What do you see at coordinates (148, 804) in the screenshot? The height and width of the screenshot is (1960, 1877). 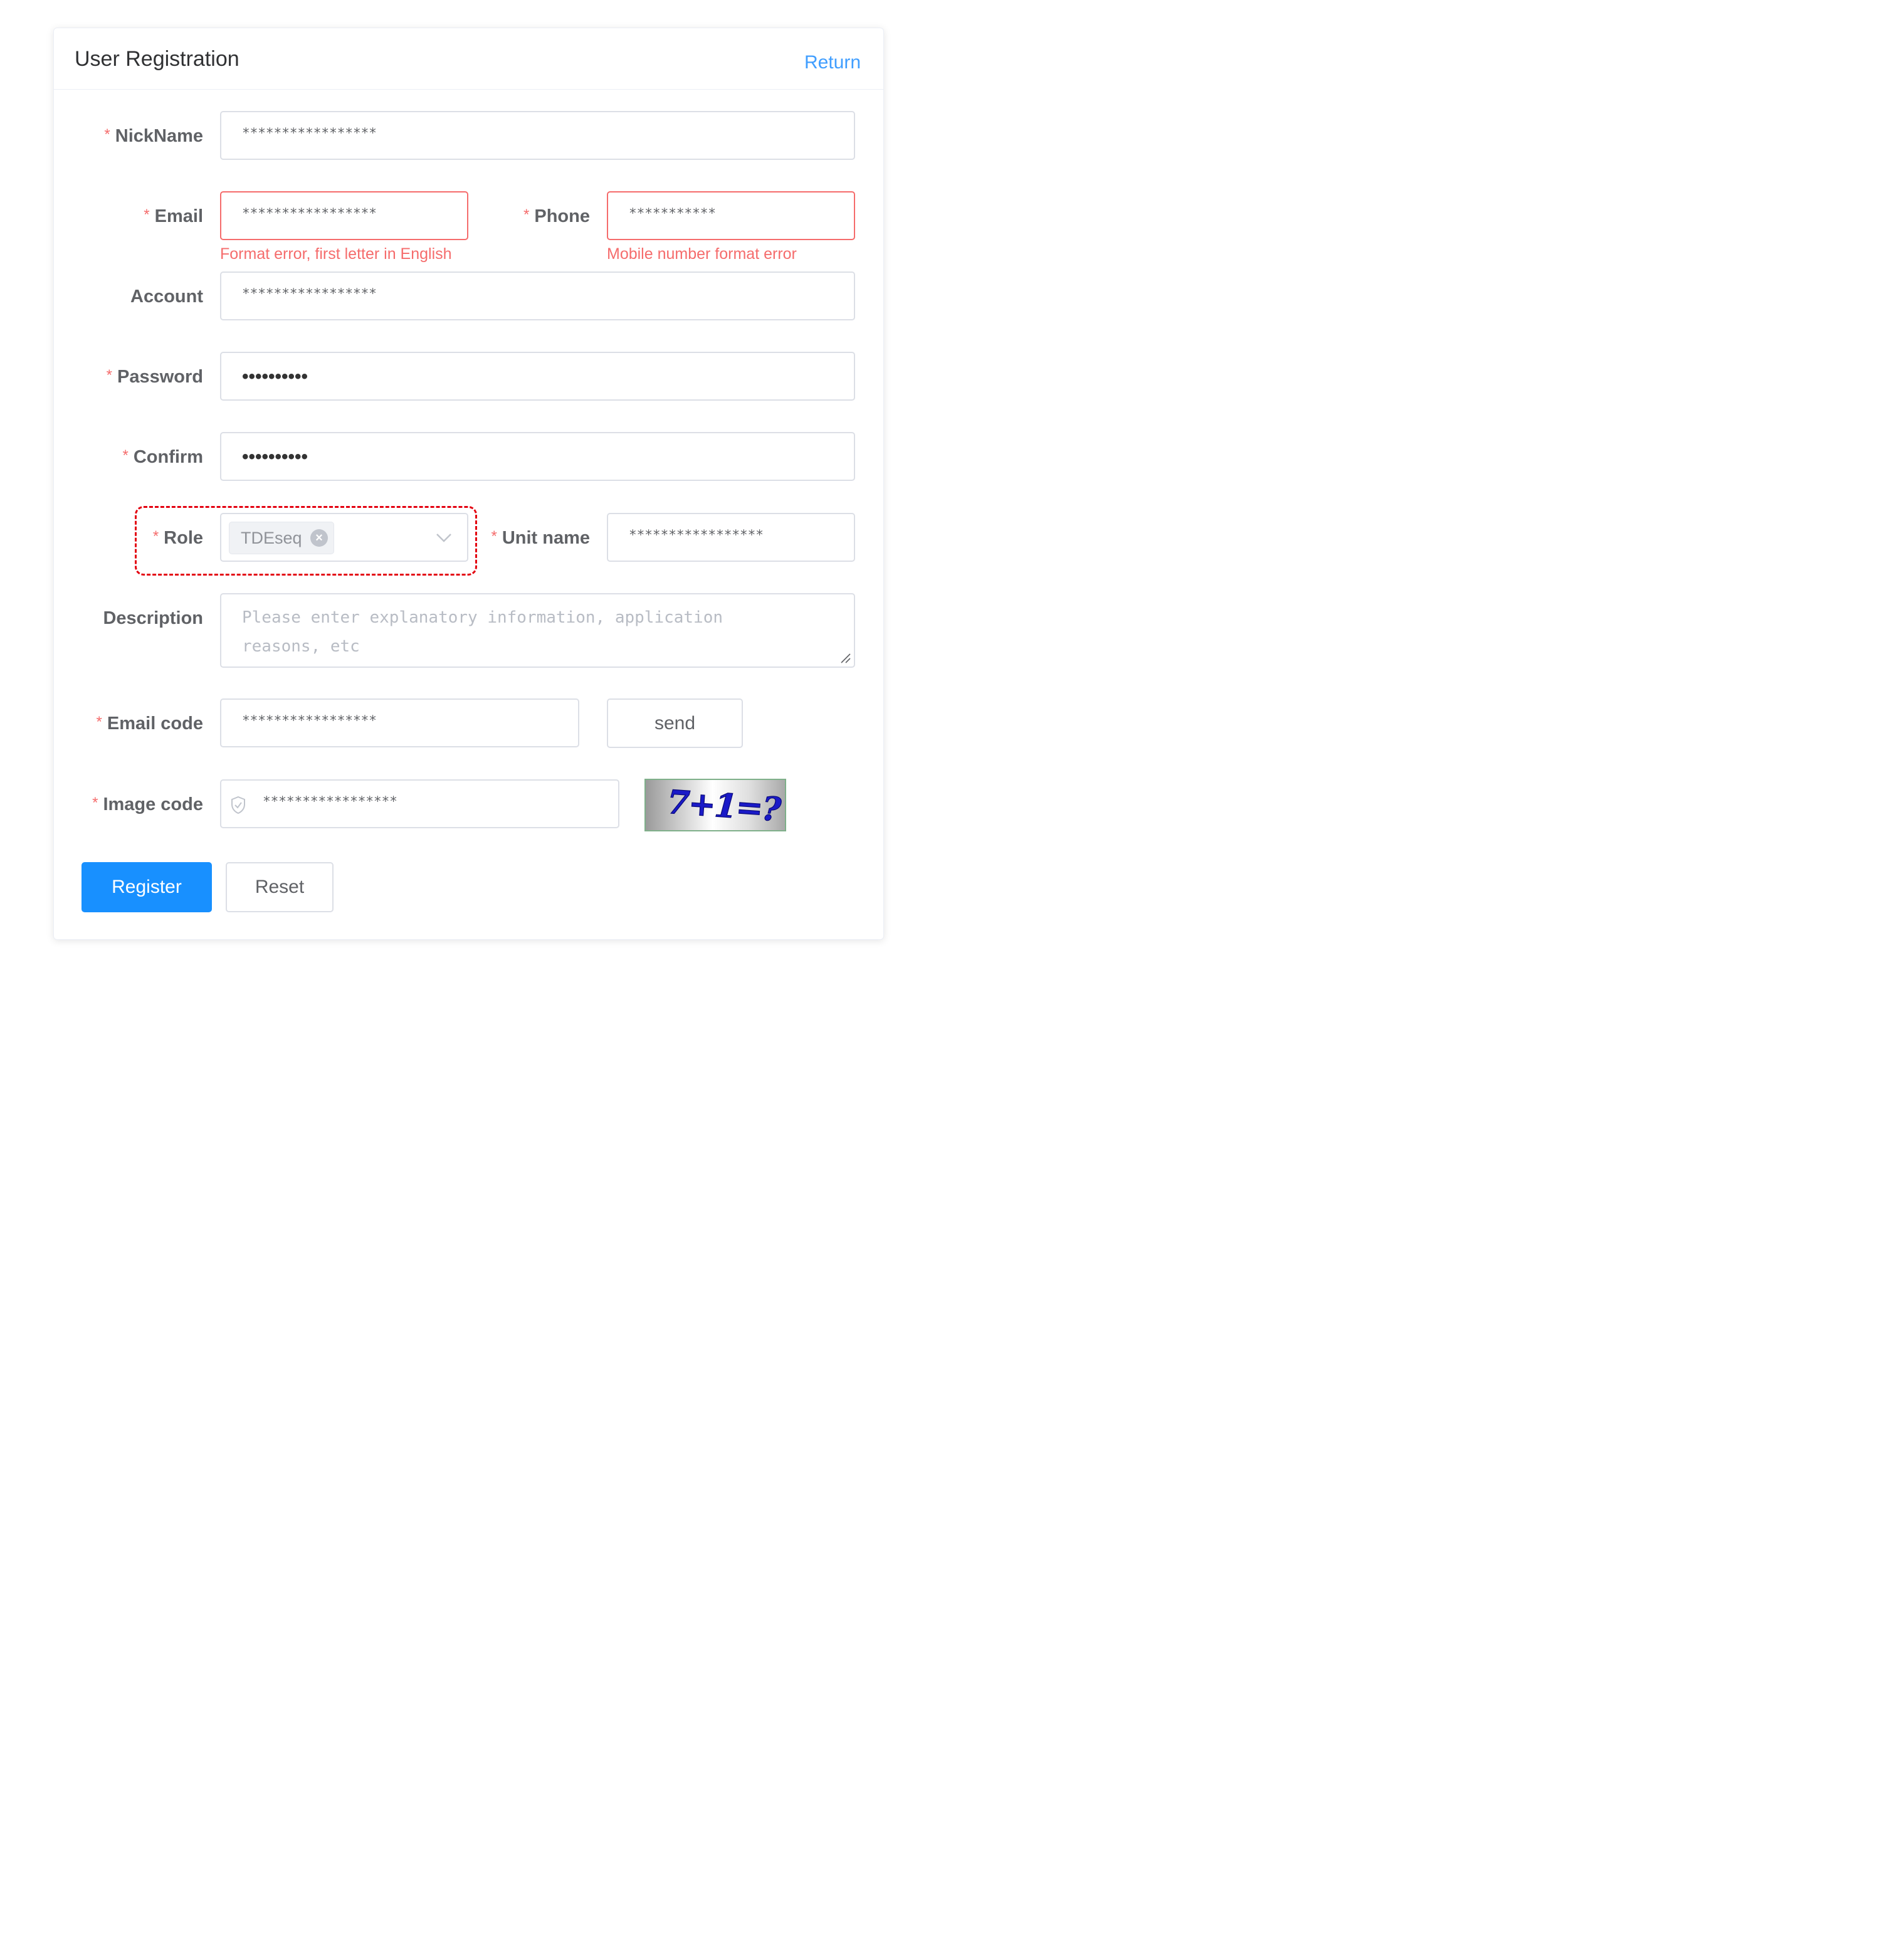 I see `image-code-label: * Image code` at bounding box center [148, 804].